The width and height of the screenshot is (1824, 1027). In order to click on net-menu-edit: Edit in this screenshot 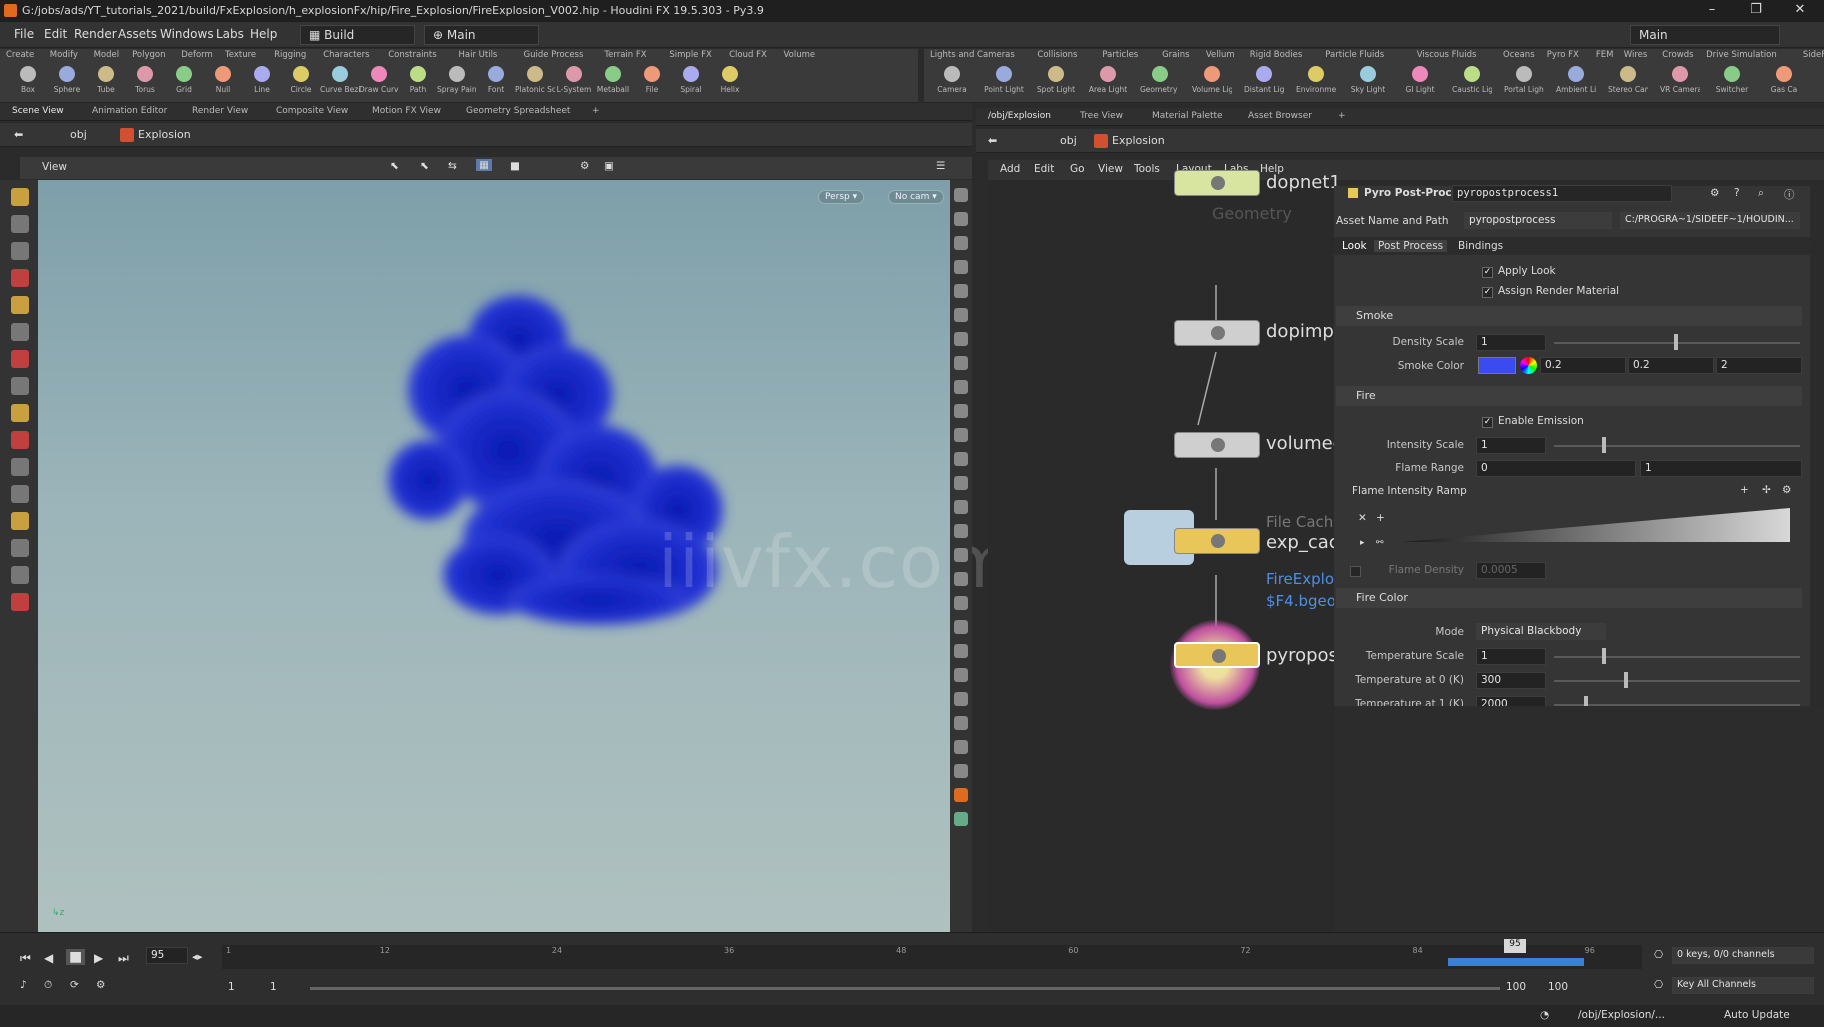, I will do `click(1044, 169)`.